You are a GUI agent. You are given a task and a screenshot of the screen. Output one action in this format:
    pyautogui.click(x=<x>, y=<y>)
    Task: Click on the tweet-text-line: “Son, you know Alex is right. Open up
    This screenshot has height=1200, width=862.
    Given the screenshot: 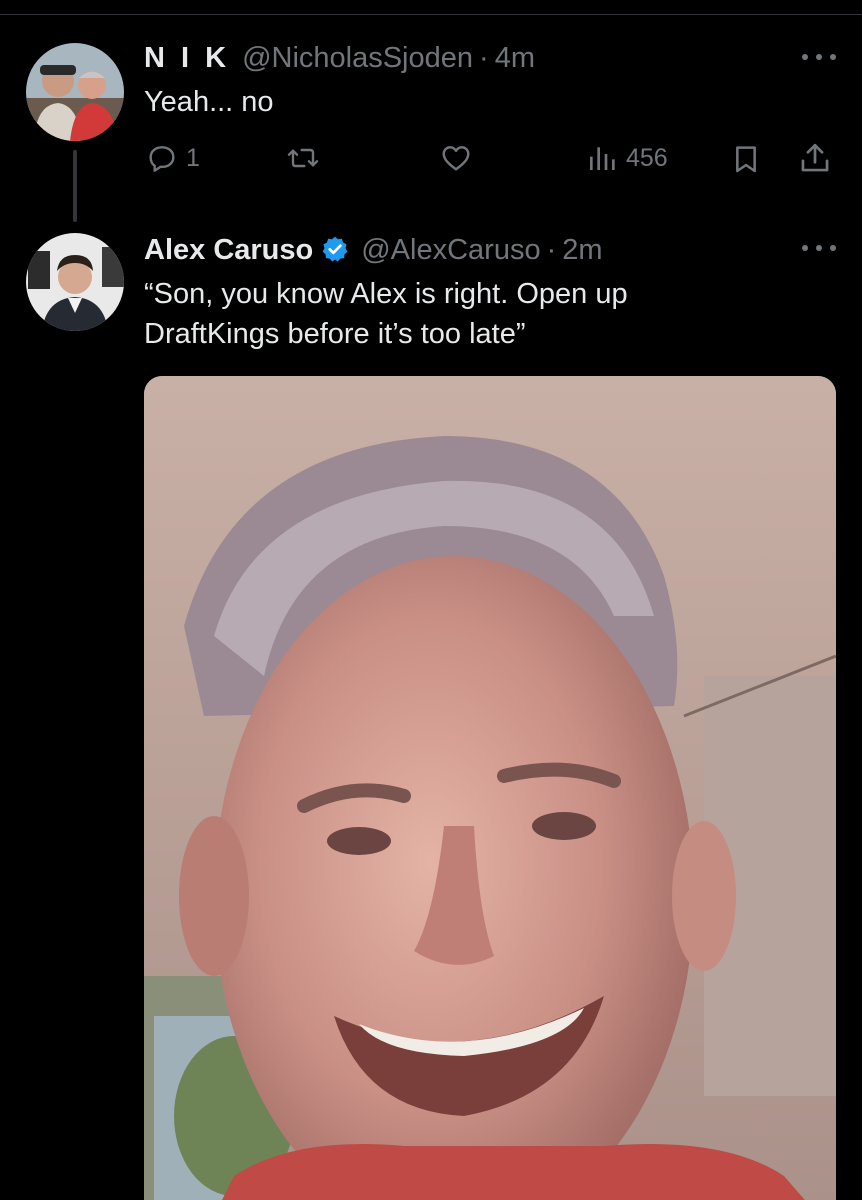 What is the action you would take?
    pyautogui.click(x=386, y=294)
    